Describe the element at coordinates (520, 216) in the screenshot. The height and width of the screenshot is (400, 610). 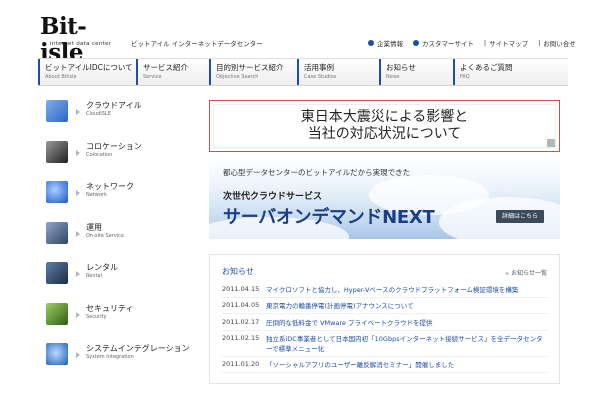
I see `details-button: 詳細はこちら` at that location.